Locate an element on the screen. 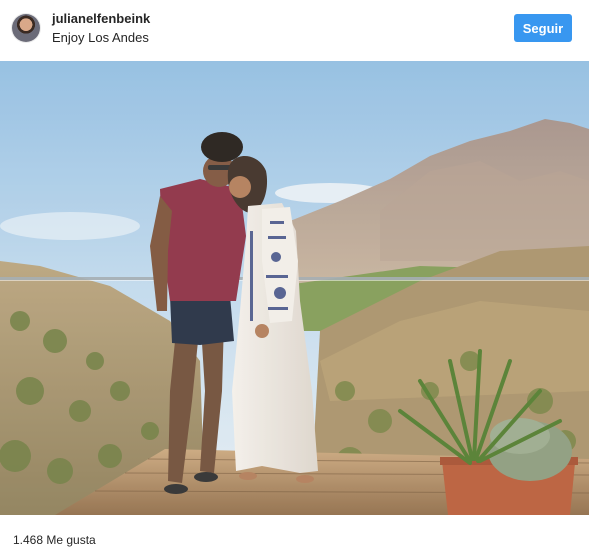 Image resolution: width=589 pixels, height=553 pixels. avatar is located at coordinates (26, 28).